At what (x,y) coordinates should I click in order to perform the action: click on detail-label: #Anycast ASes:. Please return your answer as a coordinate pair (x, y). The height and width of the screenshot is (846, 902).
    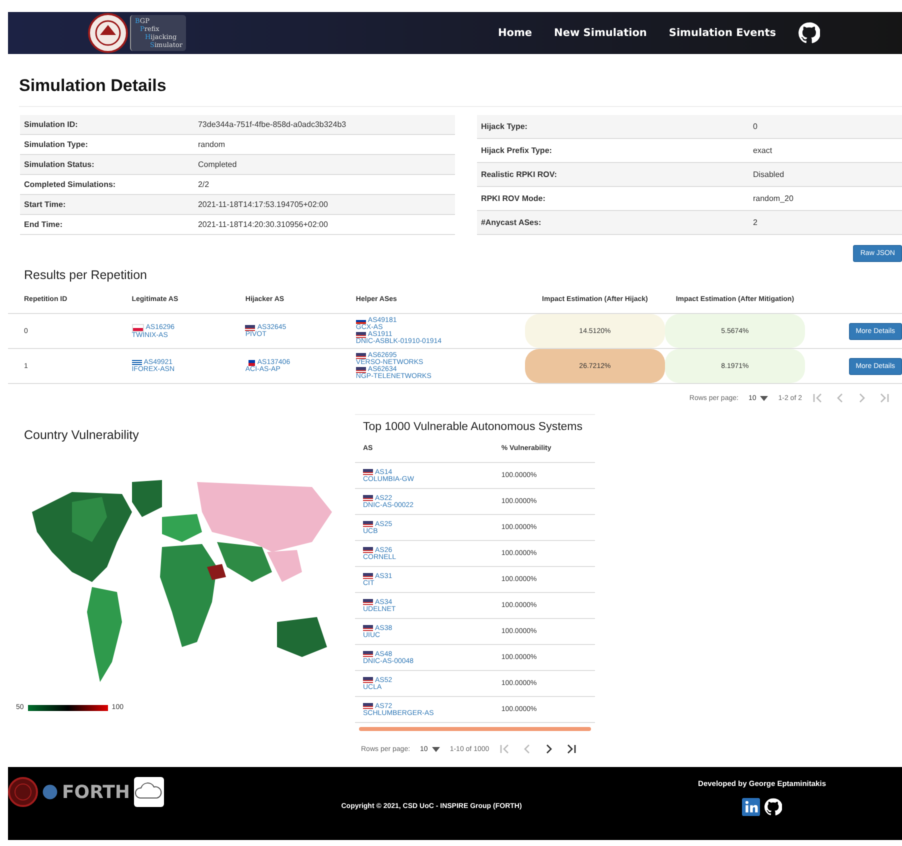
    Looking at the image, I should click on (612, 222).